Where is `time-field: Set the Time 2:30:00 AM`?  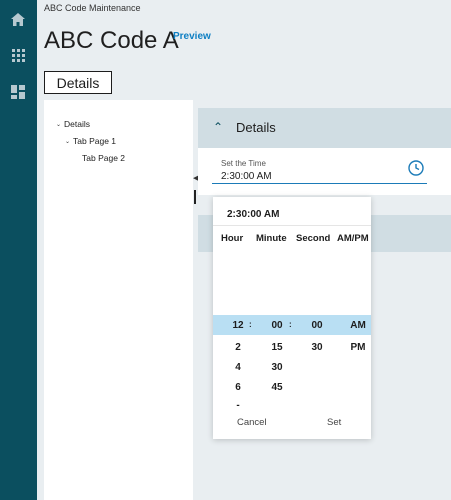
time-field: Set the Time 2:30:00 AM is located at coordinates (319, 169).